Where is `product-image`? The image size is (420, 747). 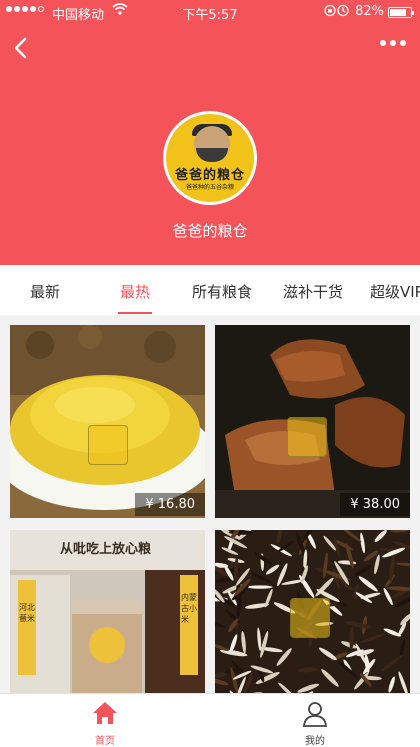
product-image is located at coordinates (107, 421).